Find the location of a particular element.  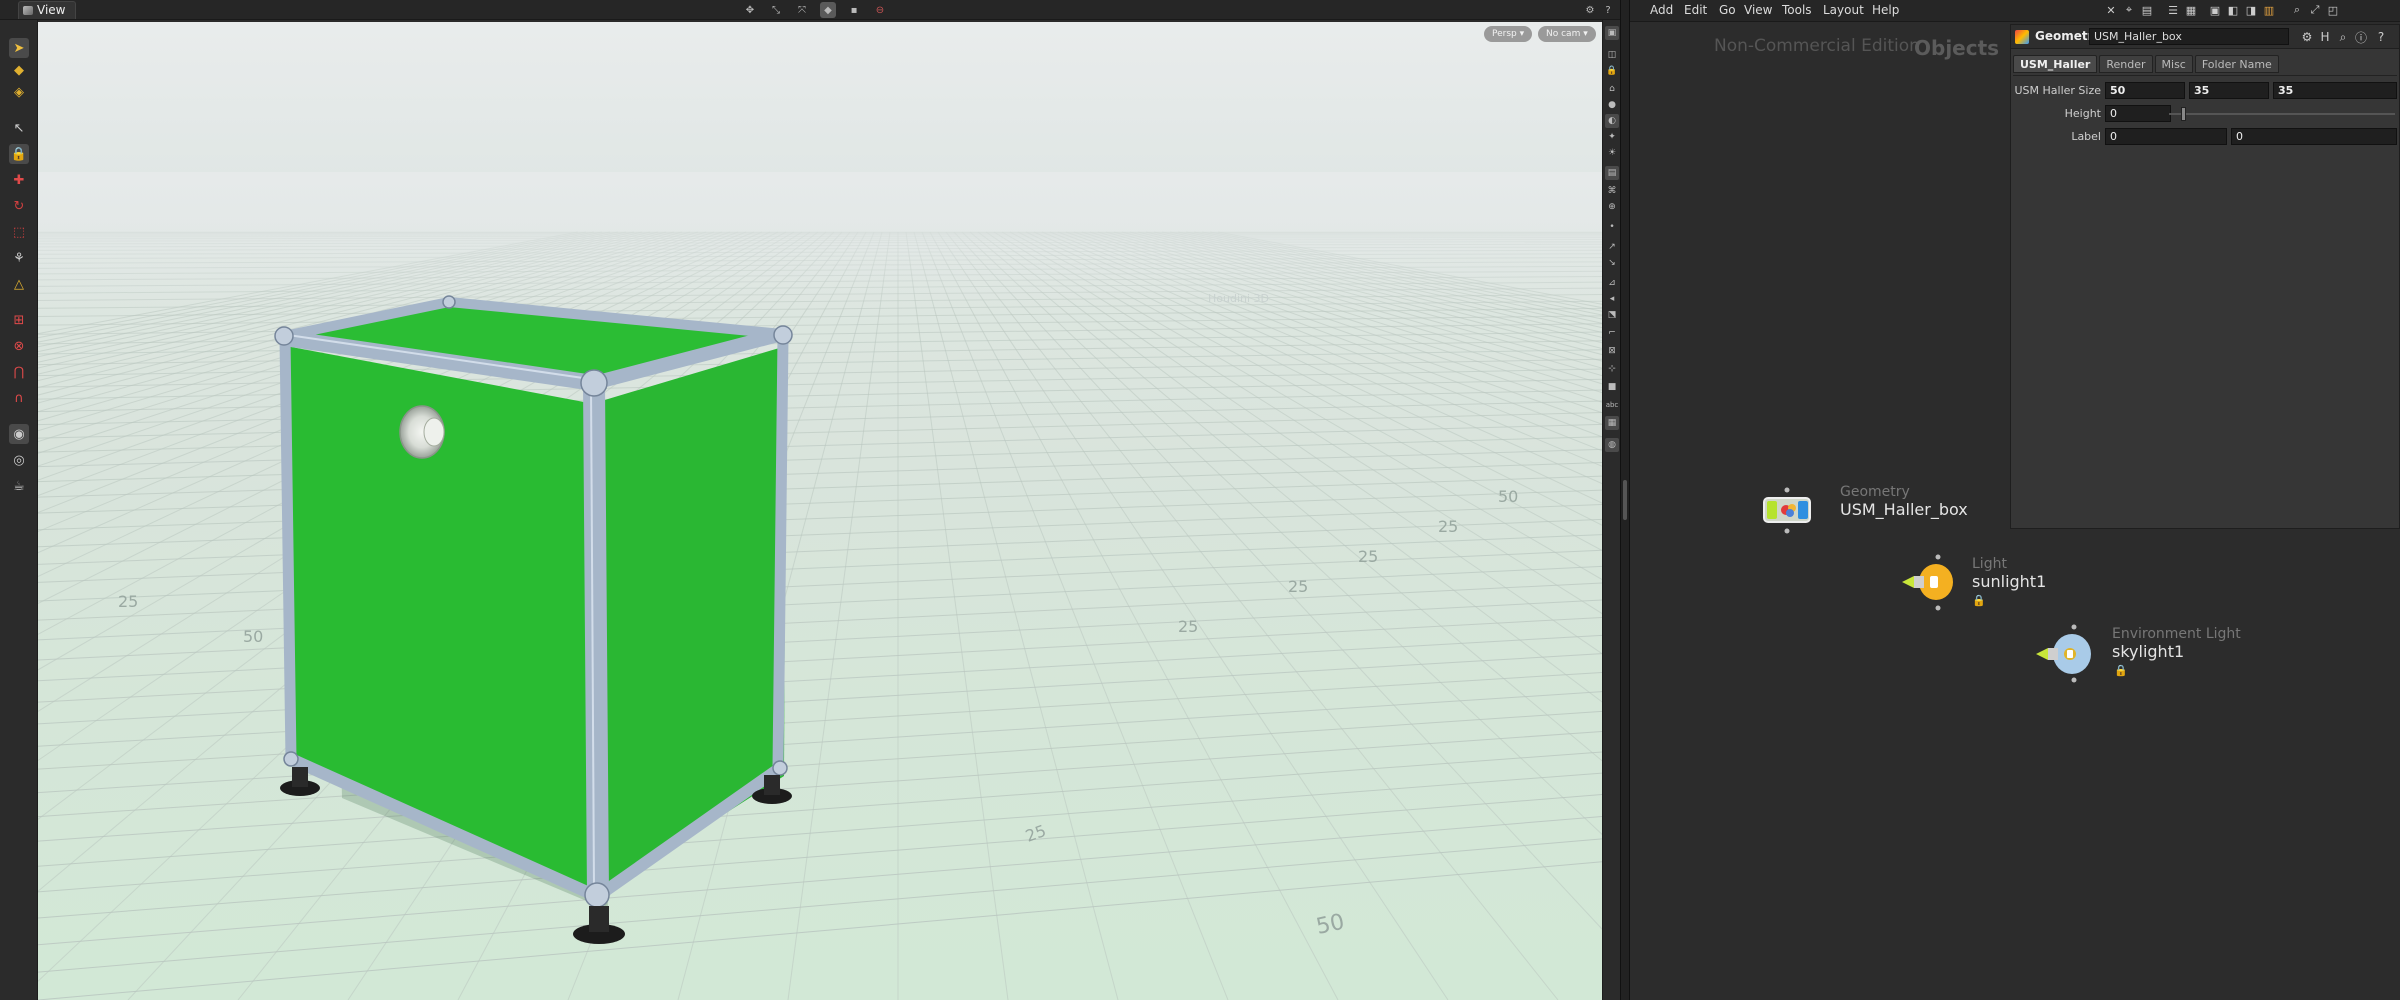

frame-icon: ⊠ is located at coordinates (1612, 351).